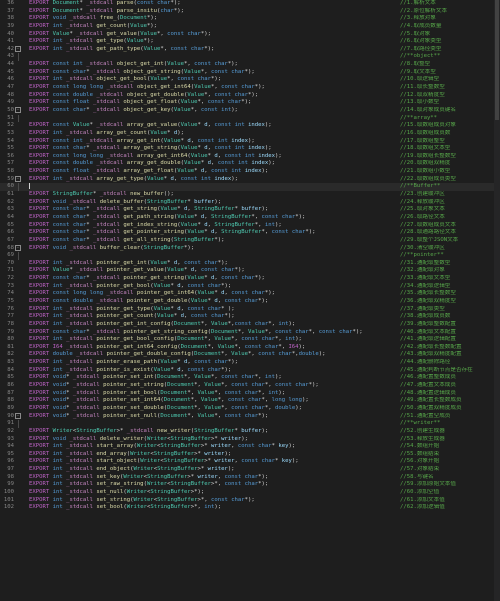 Image resolution: width=500 pixels, height=601 pixels. I want to click on code-comment: //19.取数组长整数型, so click(428, 155).